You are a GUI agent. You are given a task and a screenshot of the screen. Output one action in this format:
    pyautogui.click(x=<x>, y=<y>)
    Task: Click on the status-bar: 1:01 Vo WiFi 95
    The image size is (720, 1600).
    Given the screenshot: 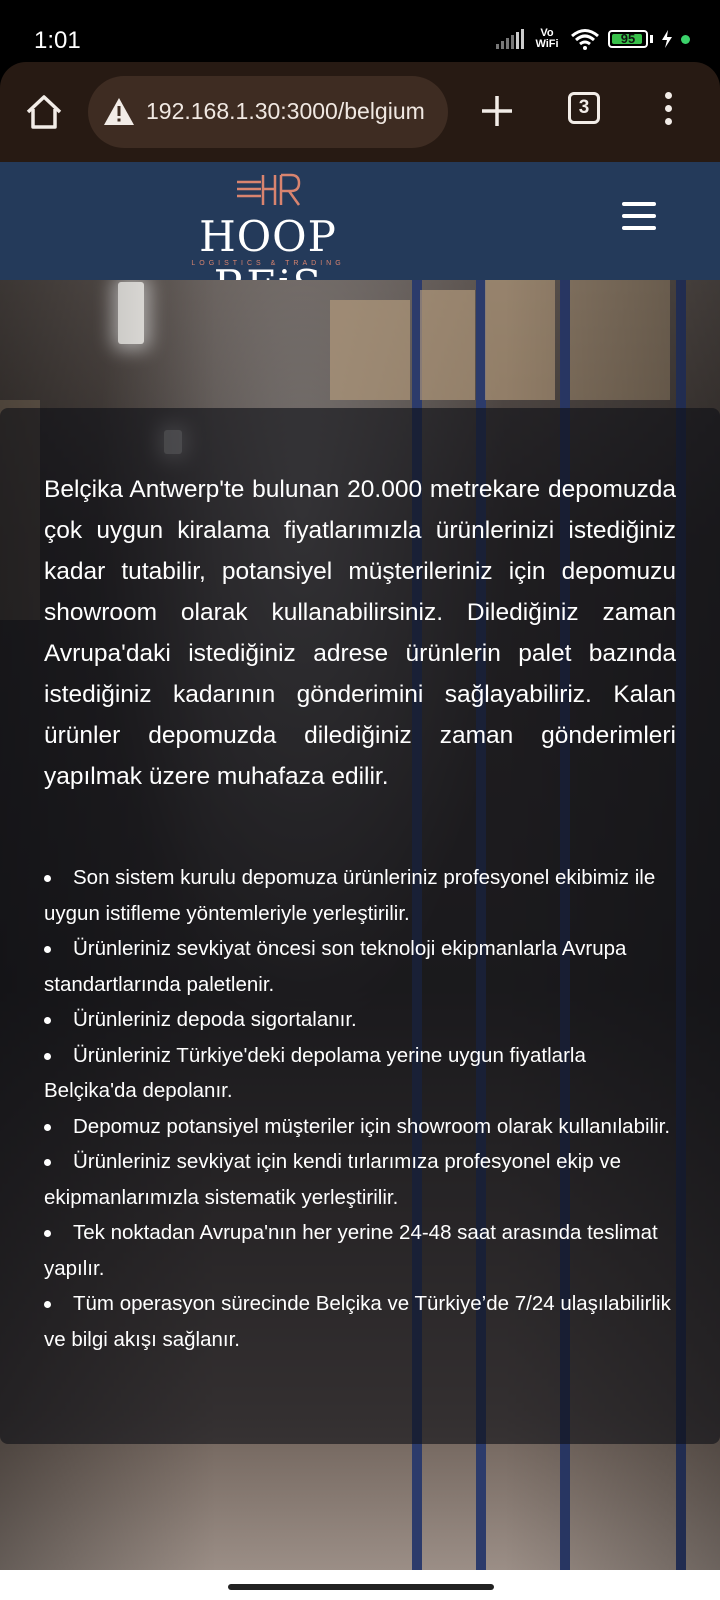 What is the action you would take?
    pyautogui.click(x=360, y=31)
    